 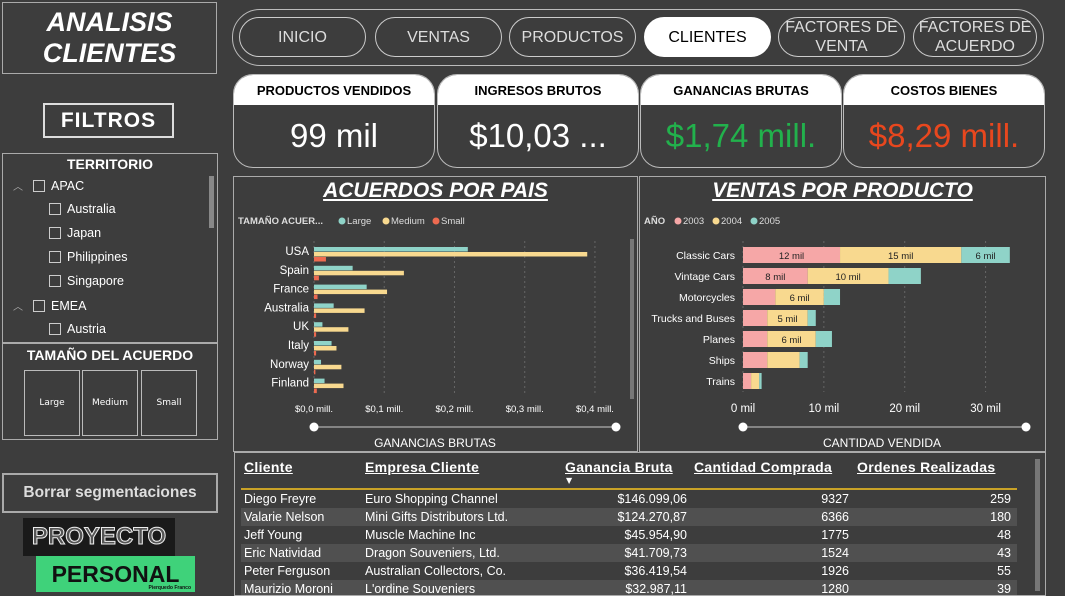 What do you see at coordinates (693, 319) in the screenshot?
I see `y-tick-label: Trucks and Buses` at bounding box center [693, 319].